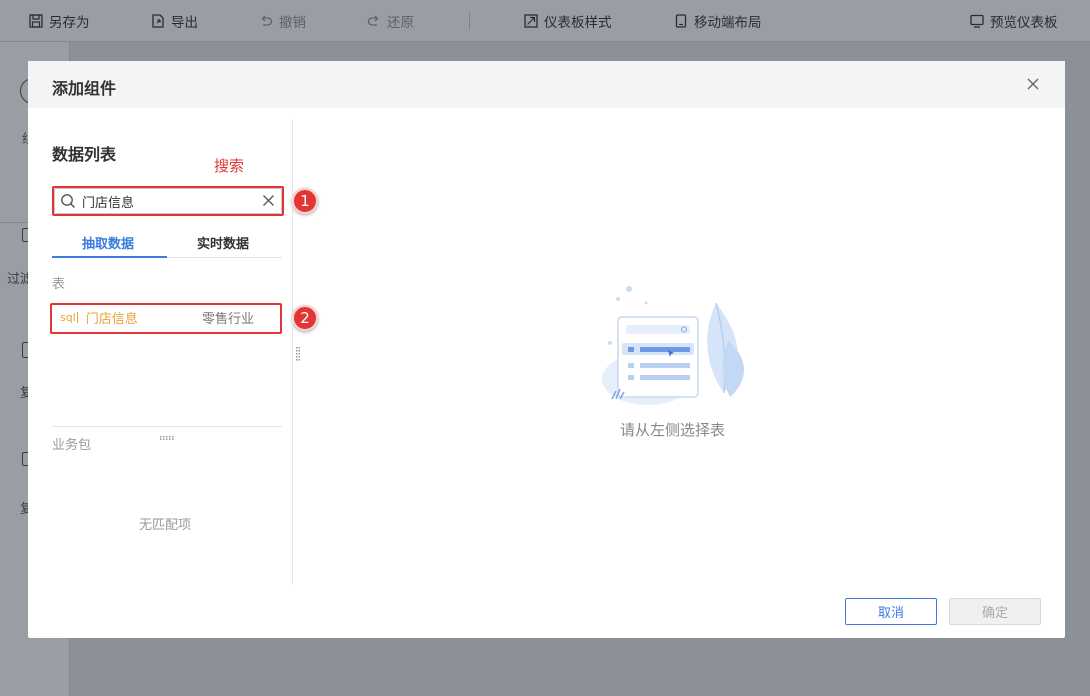 This screenshot has height=696, width=1090. What do you see at coordinates (578, 23) in the screenshot?
I see `dashboard-style-label: 仪表板样式` at bounding box center [578, 23].